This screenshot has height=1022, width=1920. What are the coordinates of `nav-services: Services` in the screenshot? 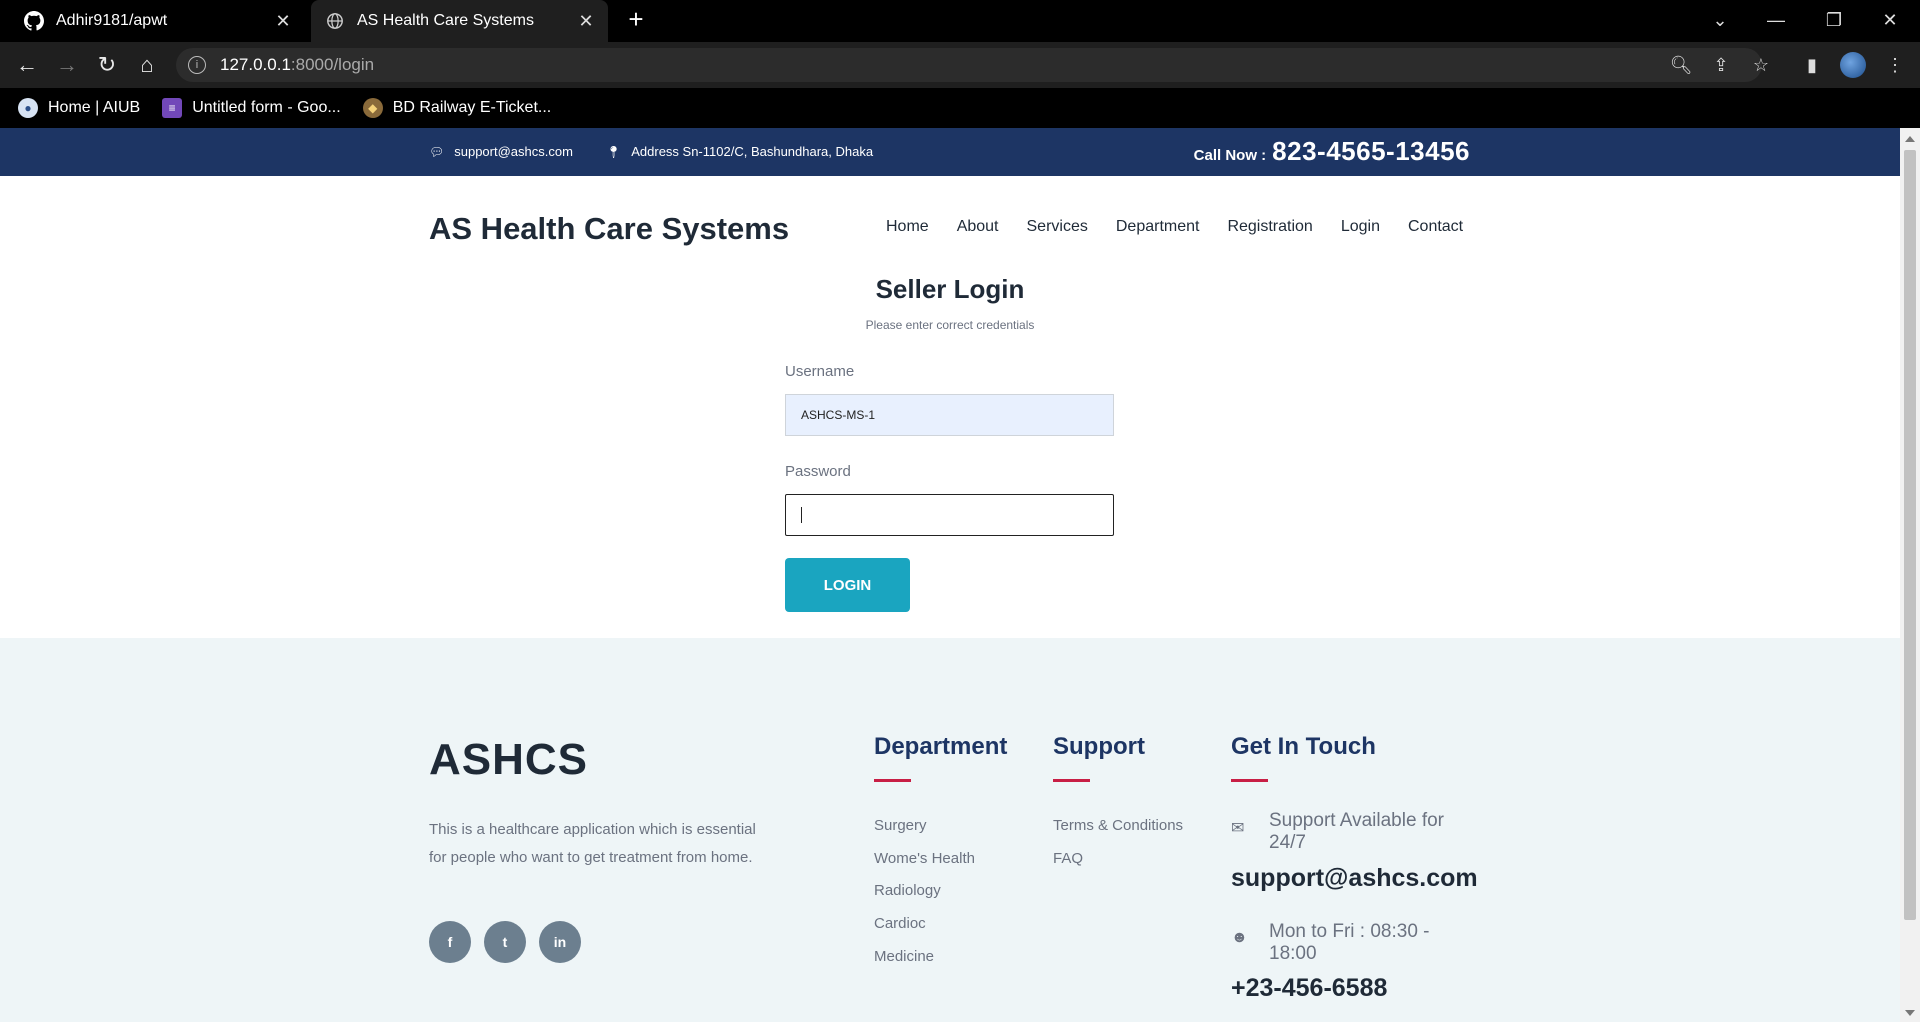 It's located at (1057, 227).